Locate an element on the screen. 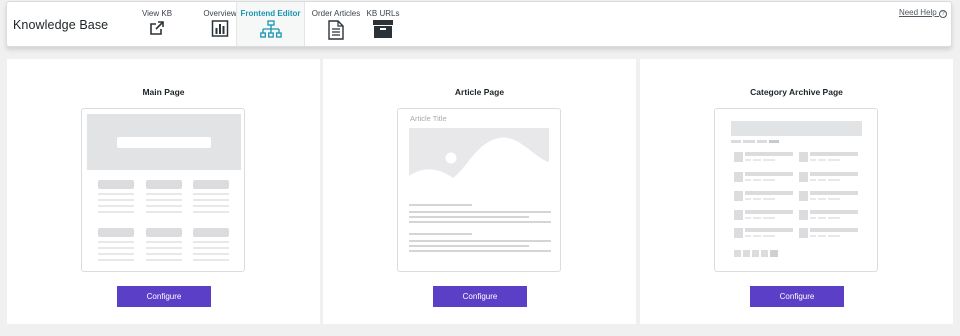 The height and width of the screenshot is (336, 960). article-page-preview: Article Title is located at coordinates (479, 190).